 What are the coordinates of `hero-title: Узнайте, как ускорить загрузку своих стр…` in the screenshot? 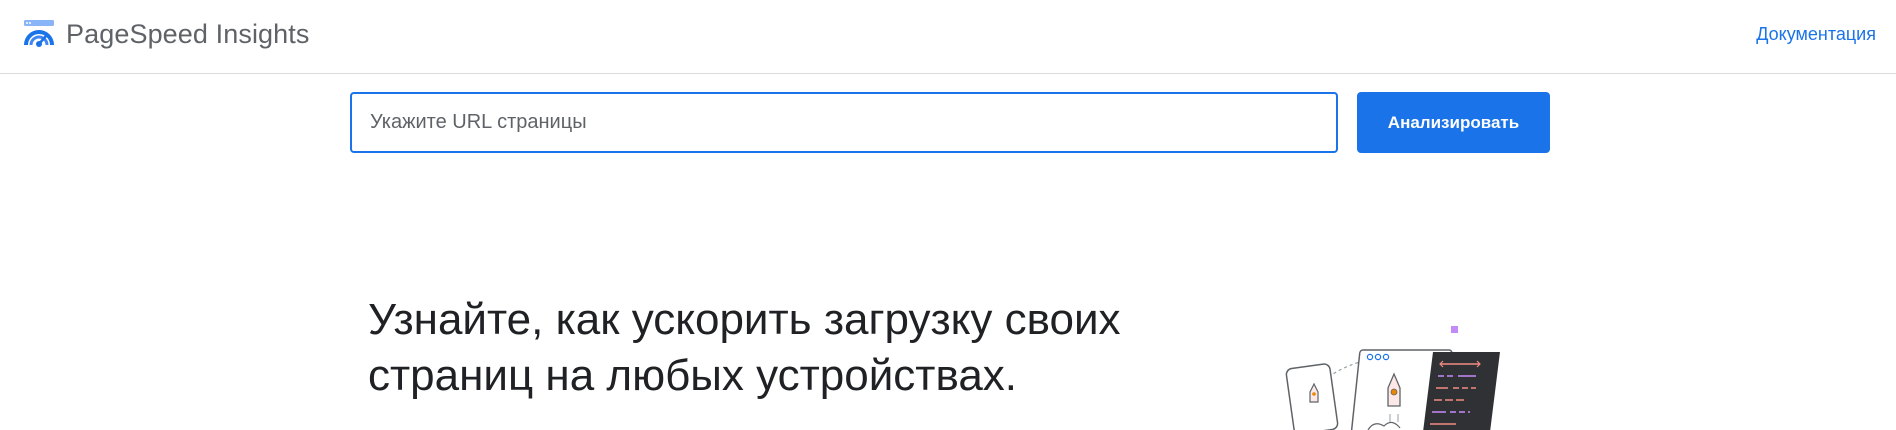 It's located at (744, 347).